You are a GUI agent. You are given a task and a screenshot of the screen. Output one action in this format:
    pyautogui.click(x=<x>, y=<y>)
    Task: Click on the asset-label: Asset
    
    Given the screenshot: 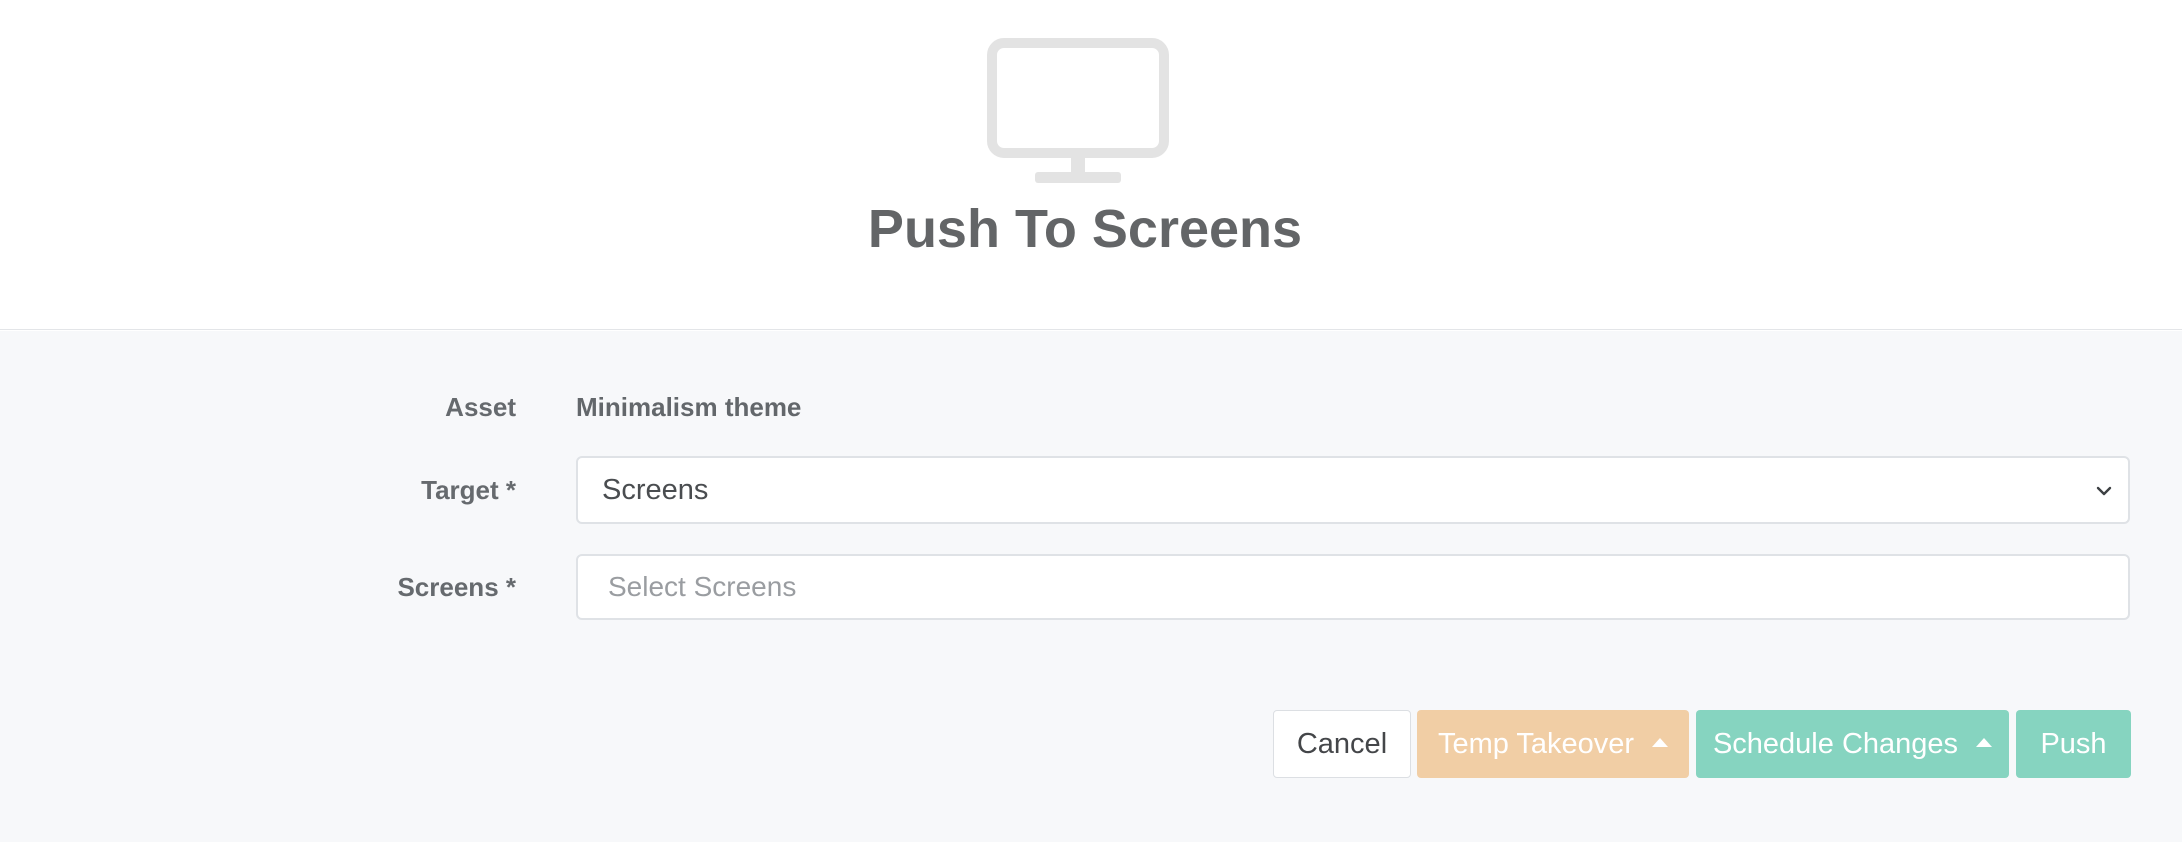 What is the action you would take?
    pyautogui.click(x=480, y=407)
    